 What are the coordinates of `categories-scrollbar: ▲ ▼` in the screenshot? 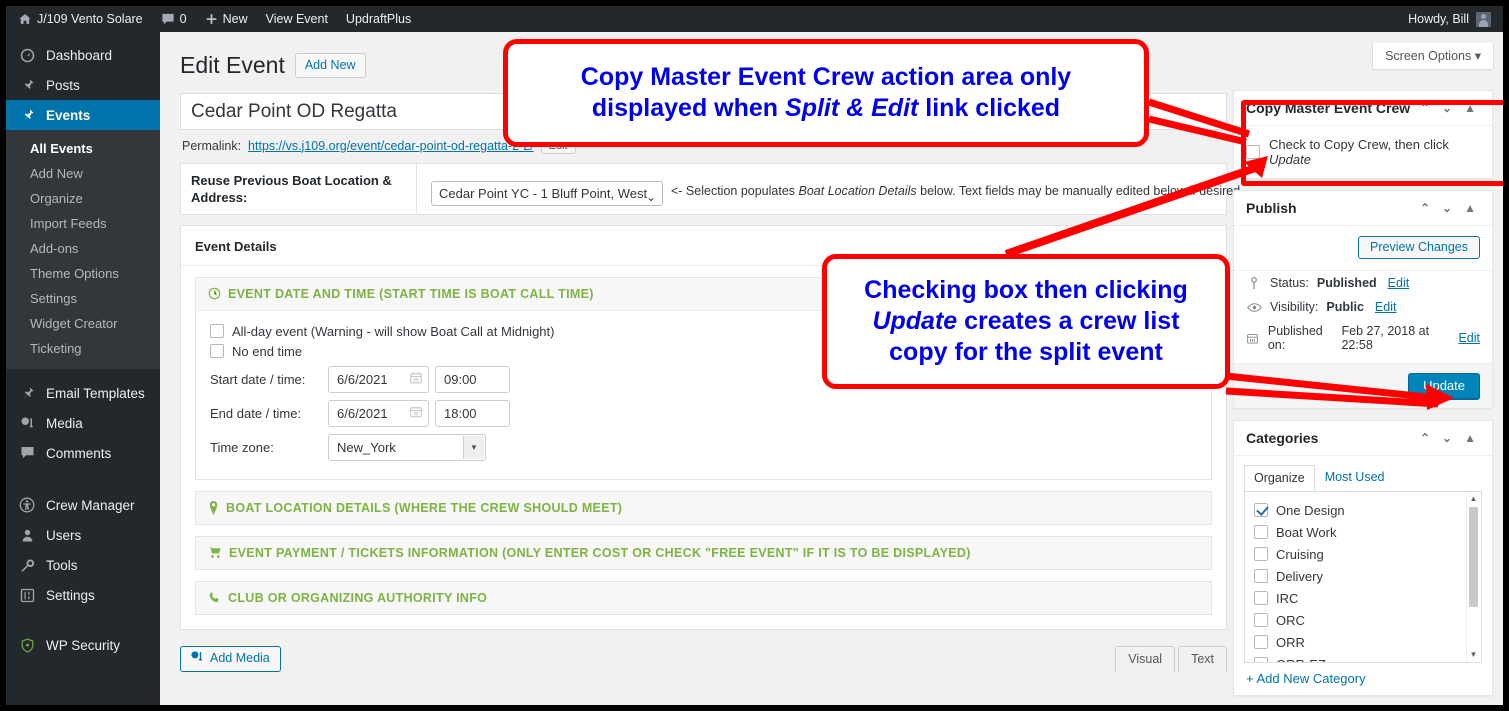 It's located at (1473, 577).